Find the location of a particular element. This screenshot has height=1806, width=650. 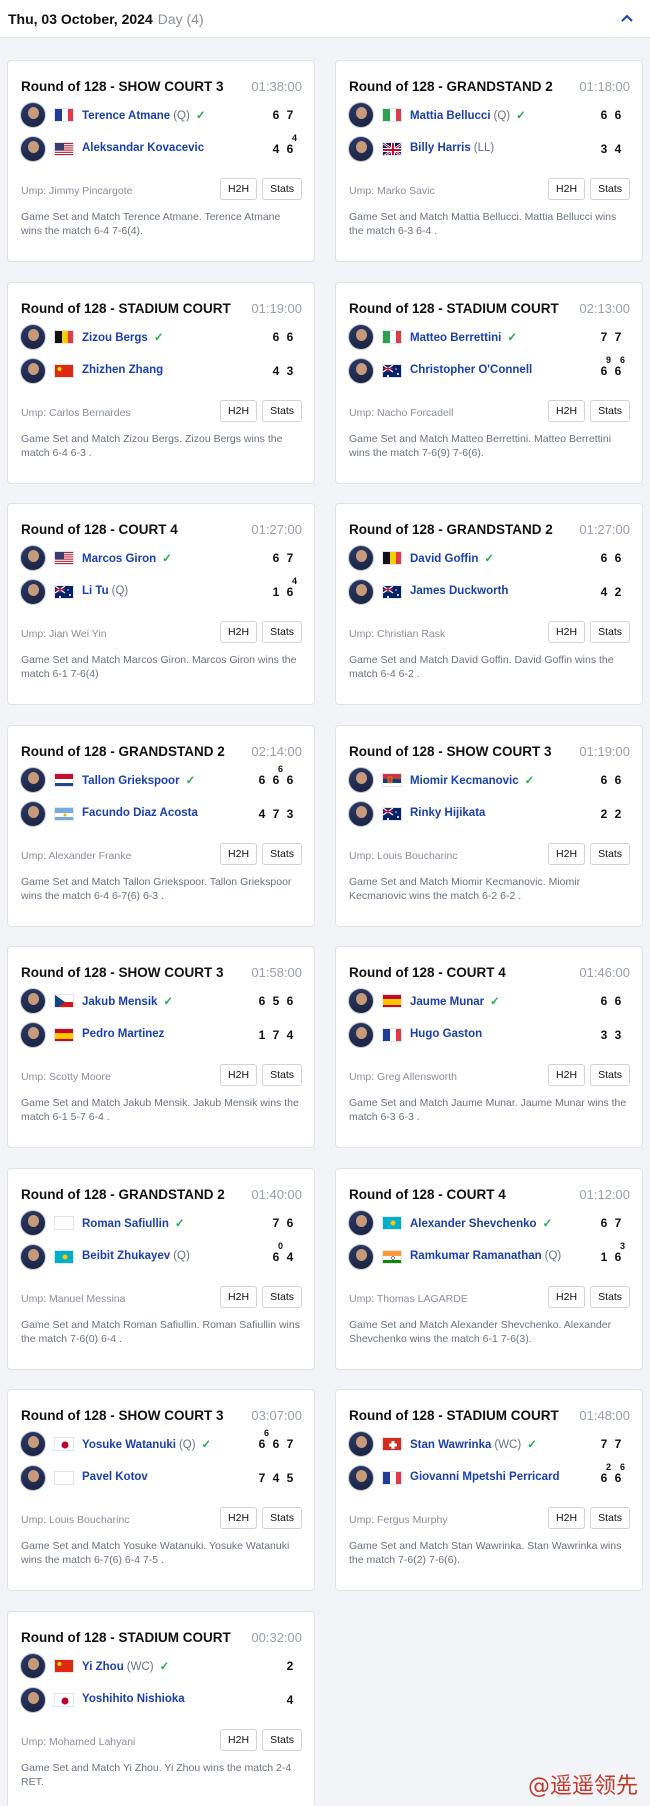

player-name-link: Alexander Shevchenko ✓ is located at coordinates (481, 1223).